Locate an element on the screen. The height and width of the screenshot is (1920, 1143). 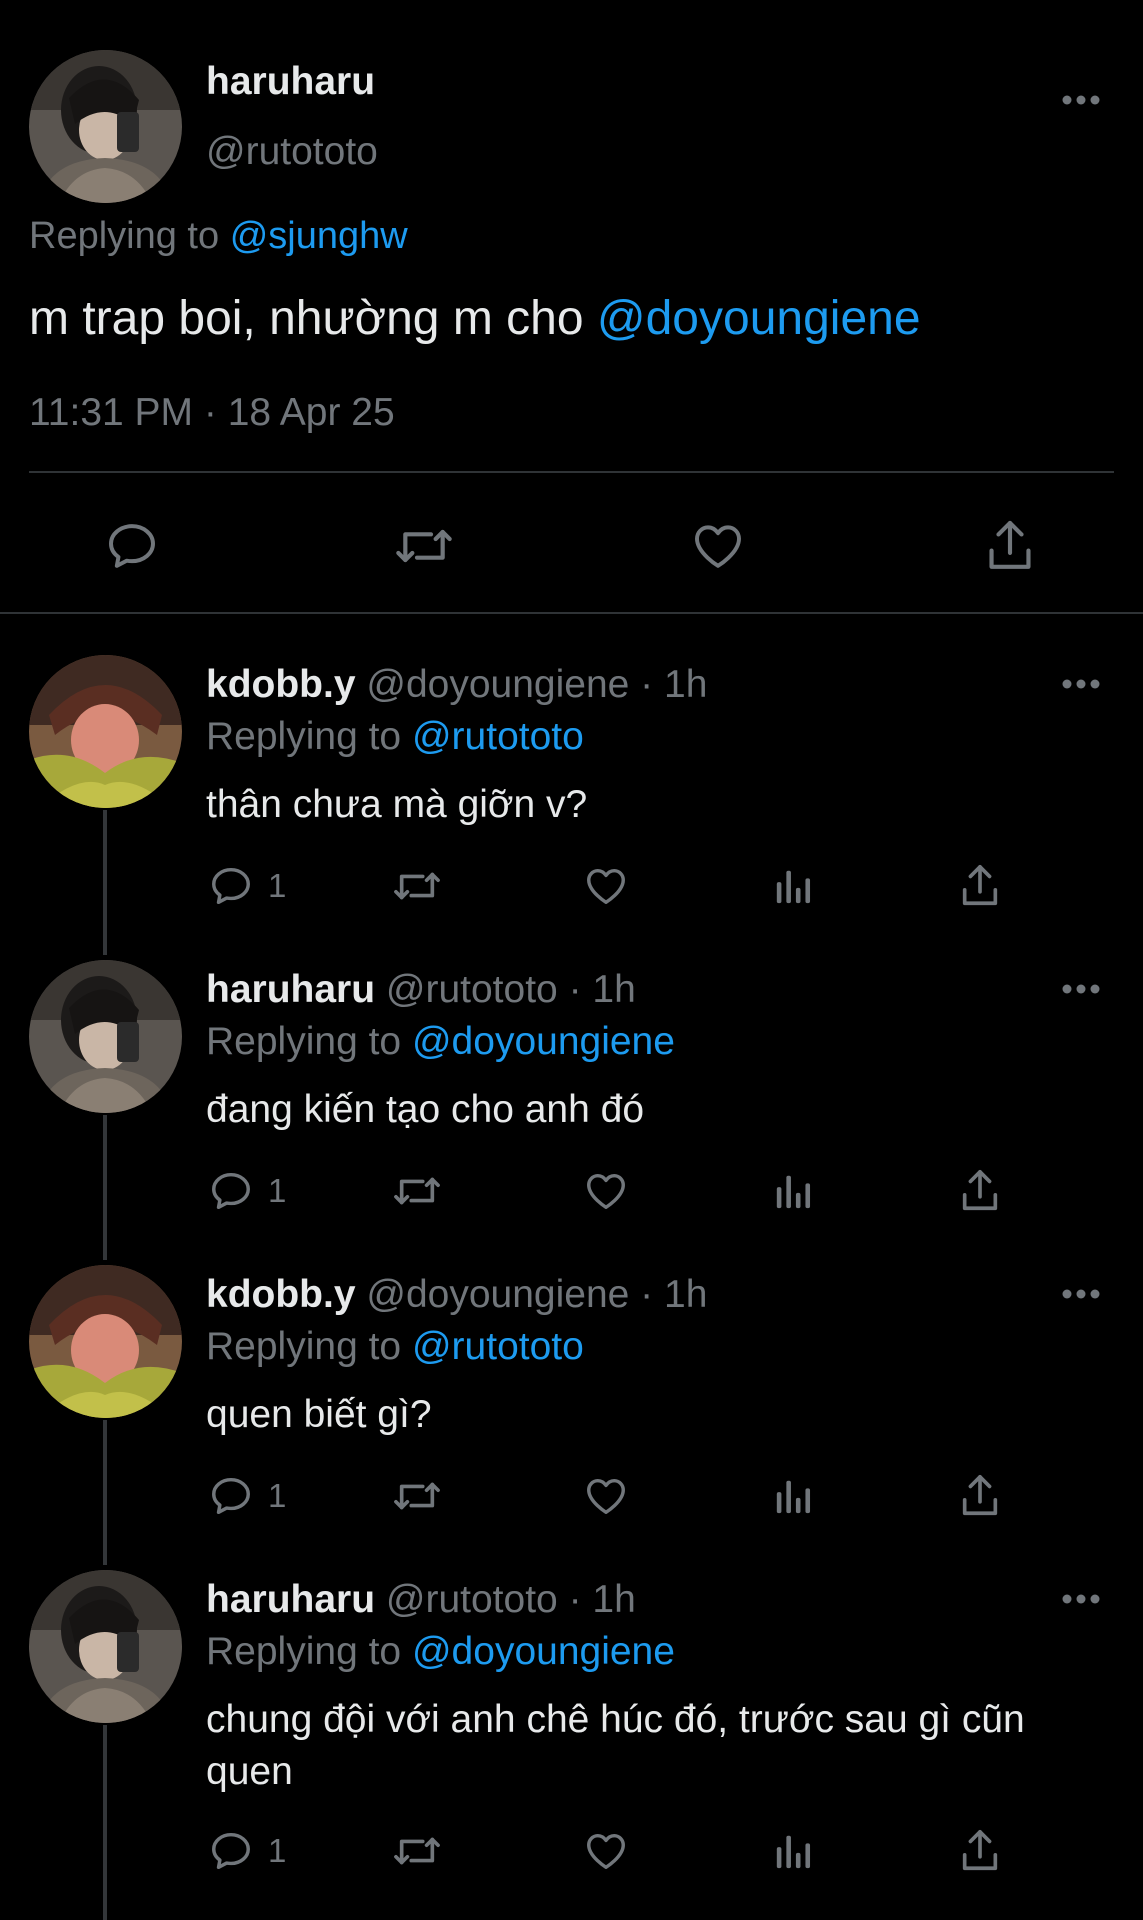
tweet-timestamp: 11:31 PM · 18 Apr 25 is located at coordinates (212, 413).